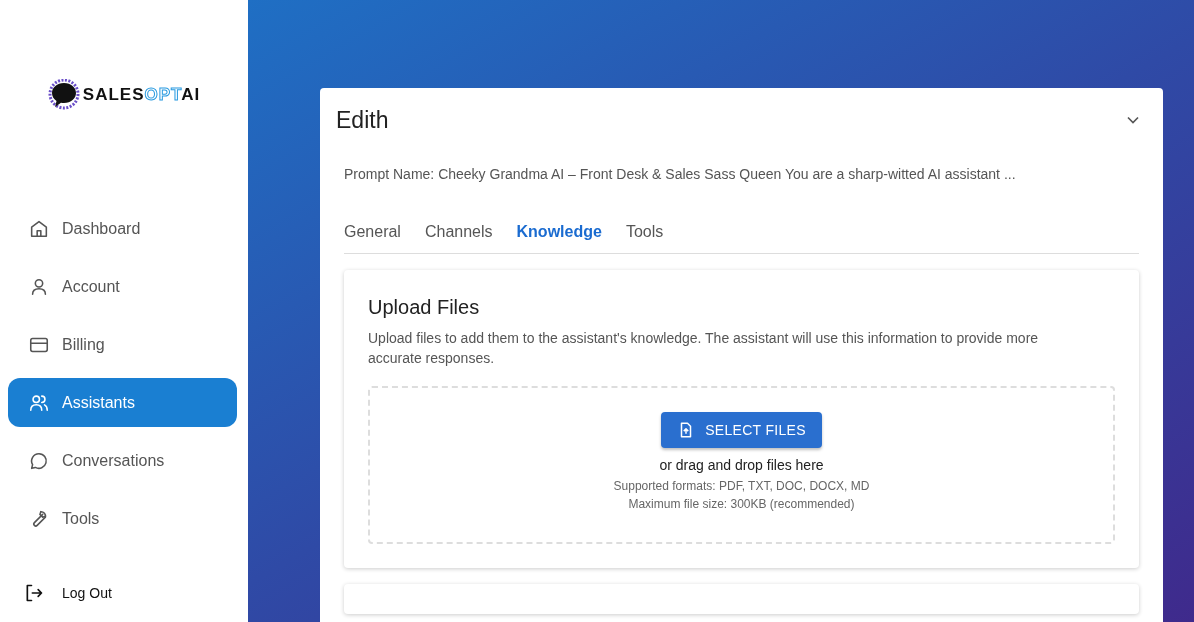  Describe the element at coordinates (362, 120) in the screenshot. I see `assistant-name: Edith` at that location.